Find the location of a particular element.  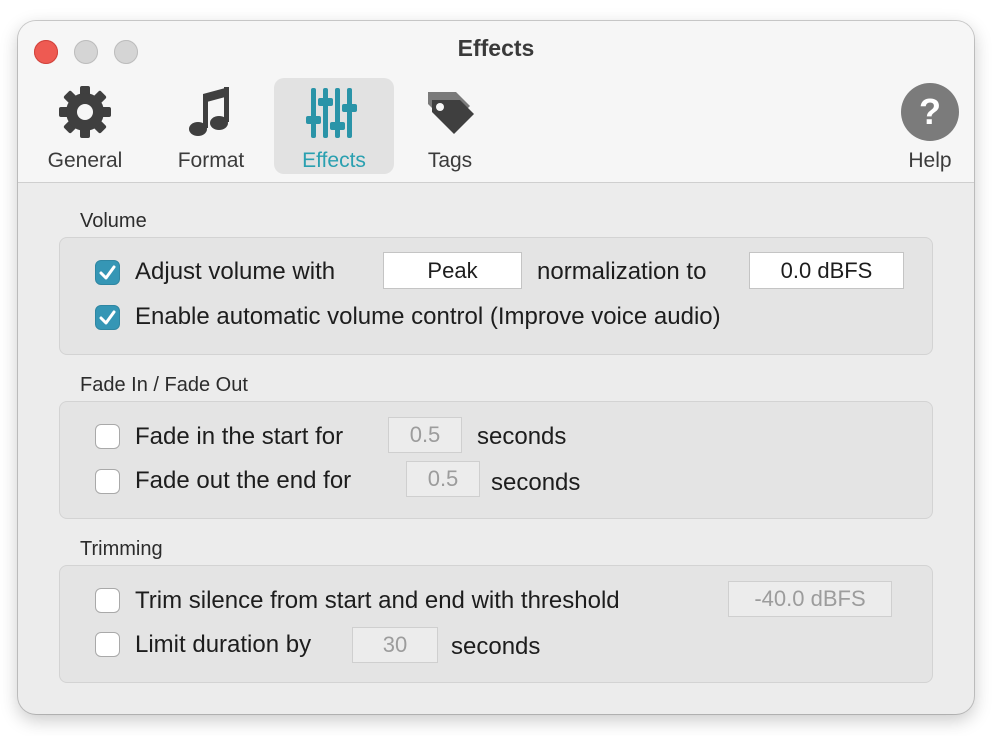

tab-tags-label: Tags is located at coordinates (450, 160).